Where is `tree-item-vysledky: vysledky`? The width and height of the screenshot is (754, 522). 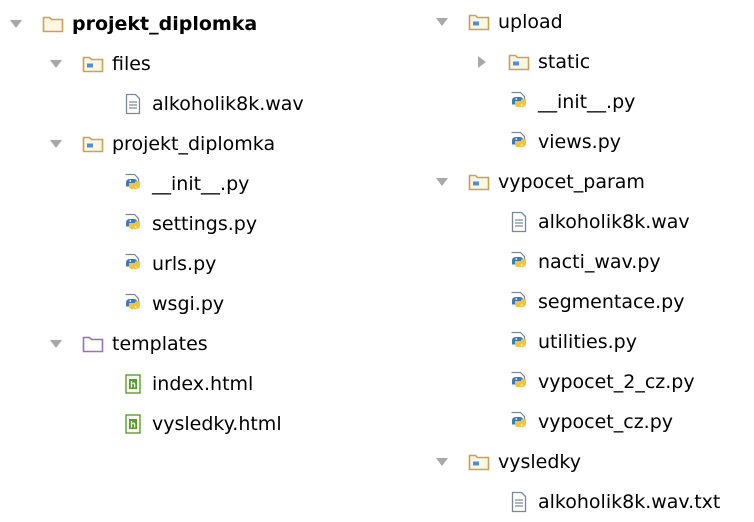
tree-item-vysledky: vysledky is located at coordinates (506, 462).